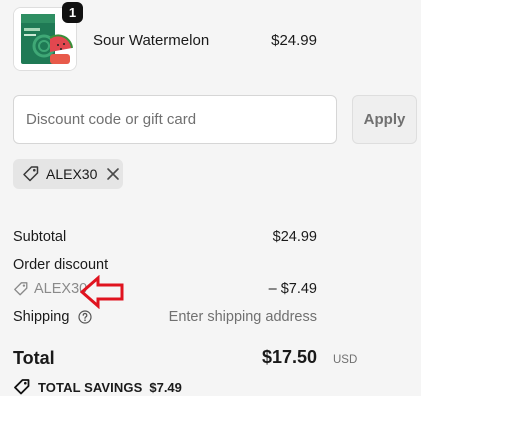 The width and height of the screenshot is (520, 436). I want to click on total-value: $17.50, so click(289, 357).